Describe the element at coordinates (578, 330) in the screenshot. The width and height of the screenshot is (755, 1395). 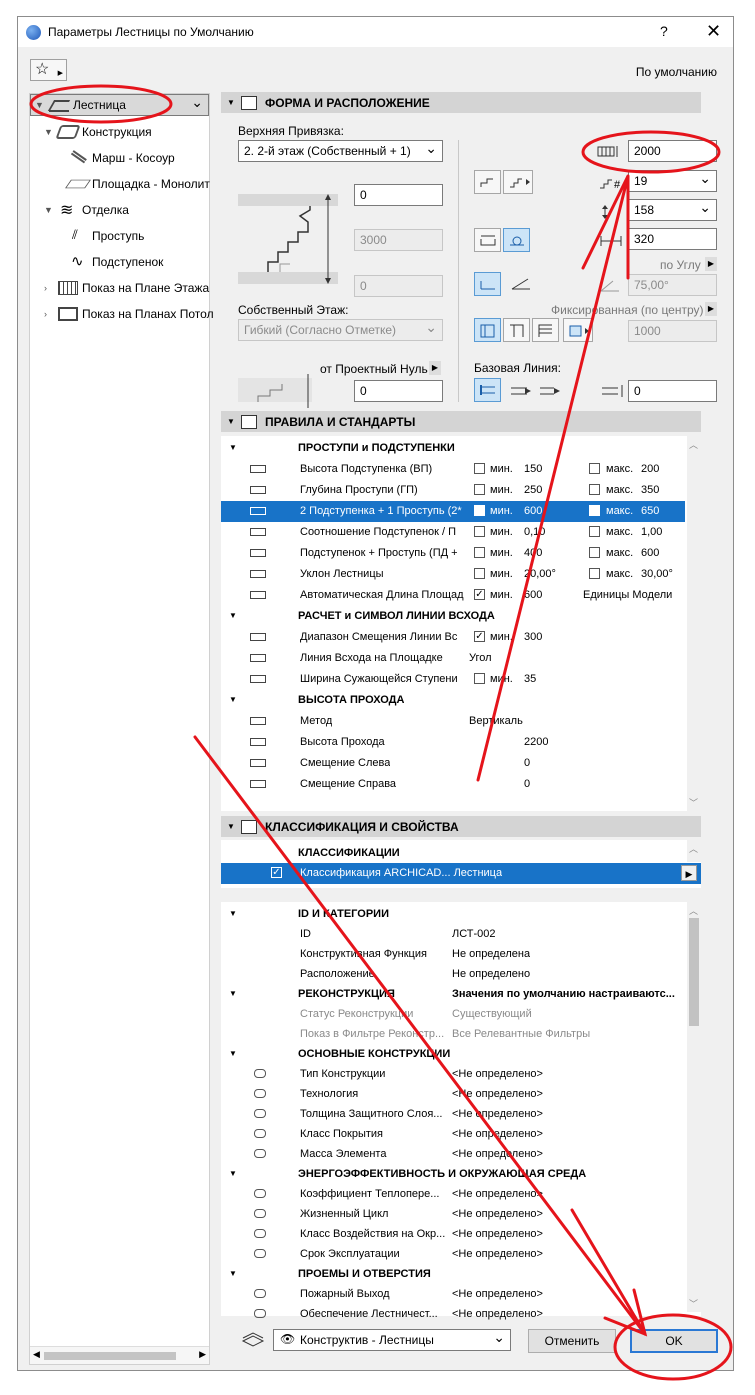
I see `geometry-method-menu-button` at that location.